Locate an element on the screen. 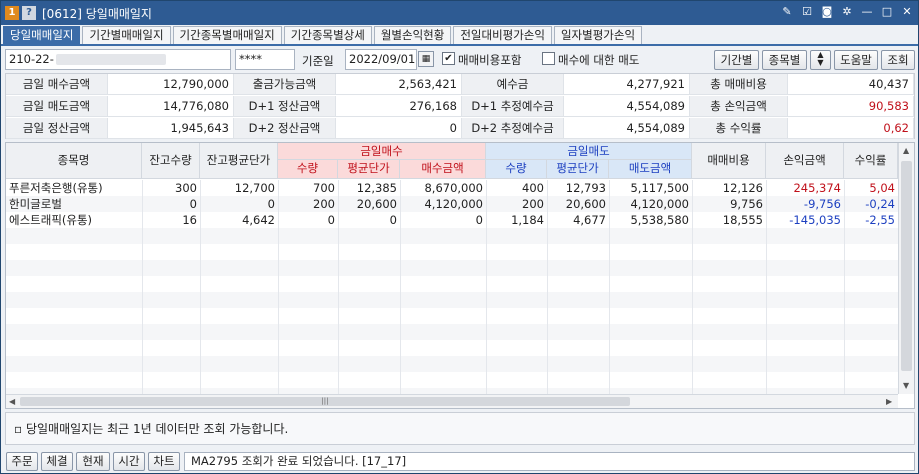  cell-fee: 18,555 is located at coordinates (742, 220).